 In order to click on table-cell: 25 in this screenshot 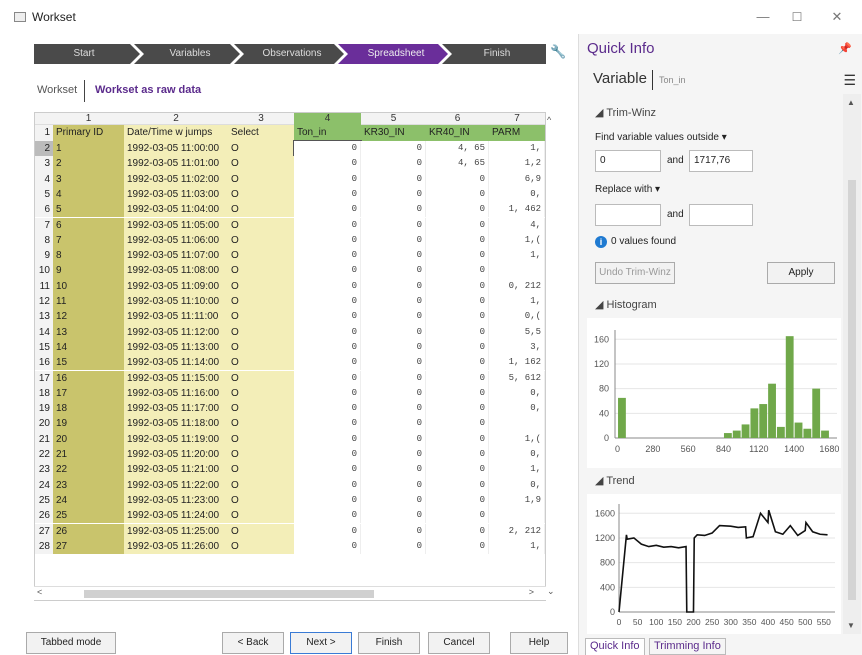, I will do `click(88, 516)`.